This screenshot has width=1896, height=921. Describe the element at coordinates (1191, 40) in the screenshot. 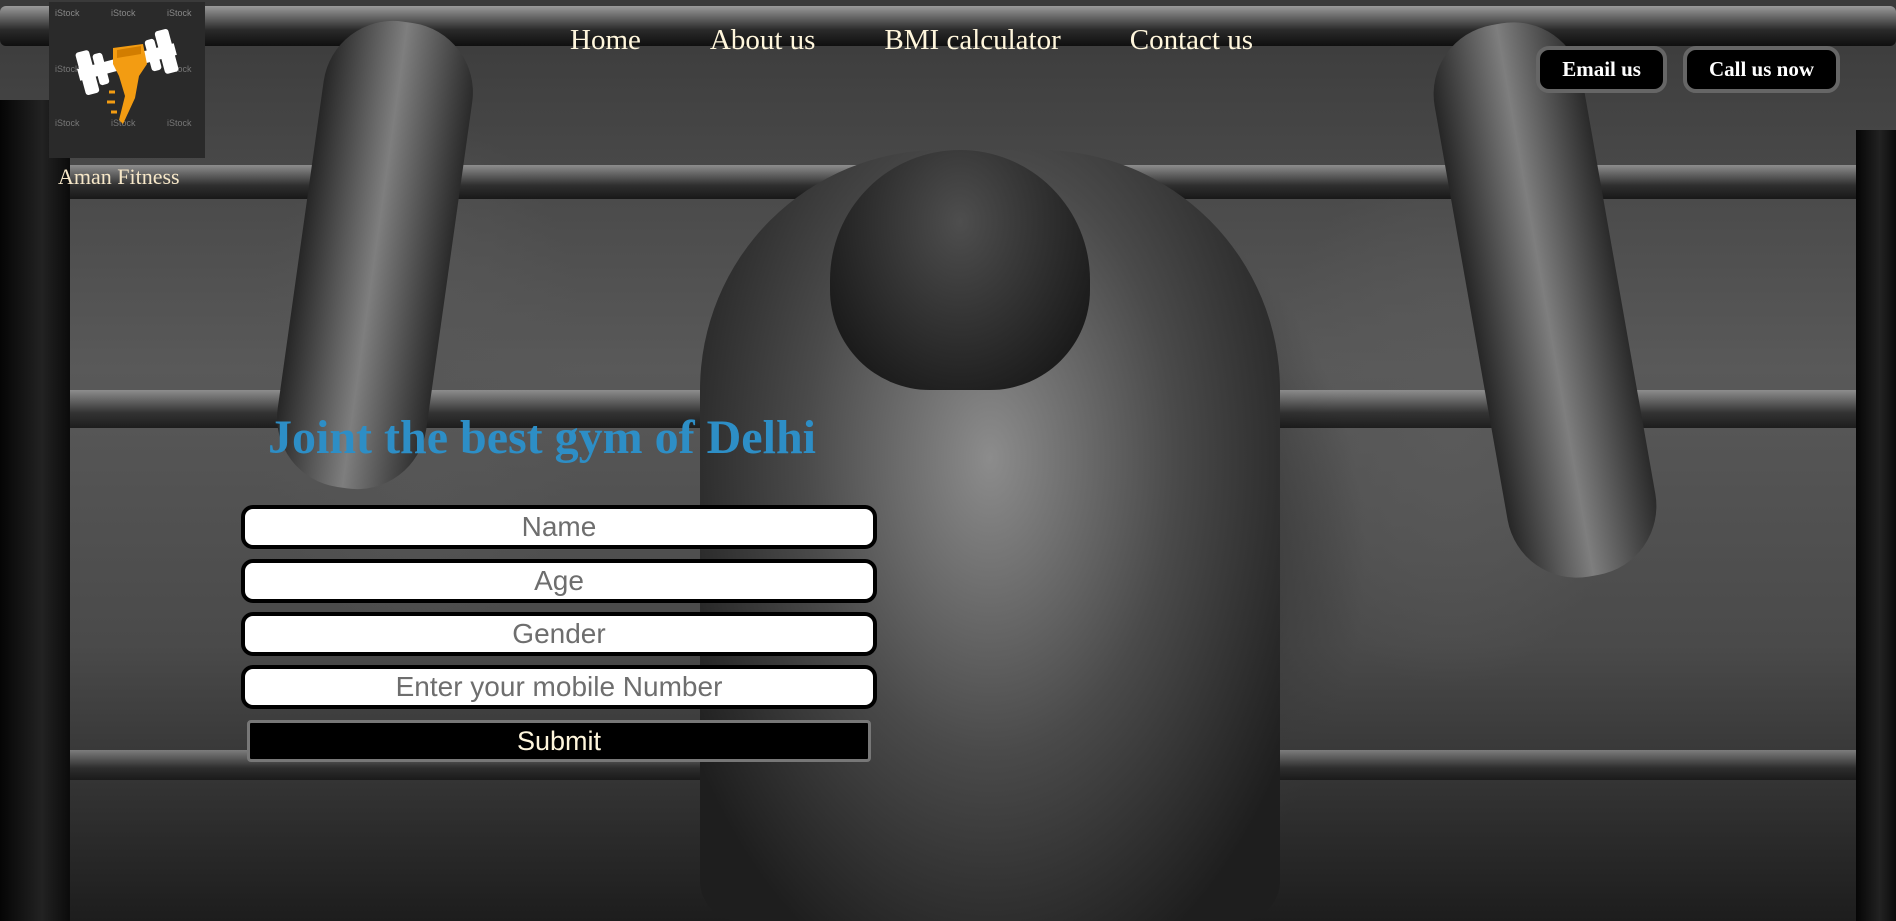

I see `nav-contact-us: Contact us` at that location.